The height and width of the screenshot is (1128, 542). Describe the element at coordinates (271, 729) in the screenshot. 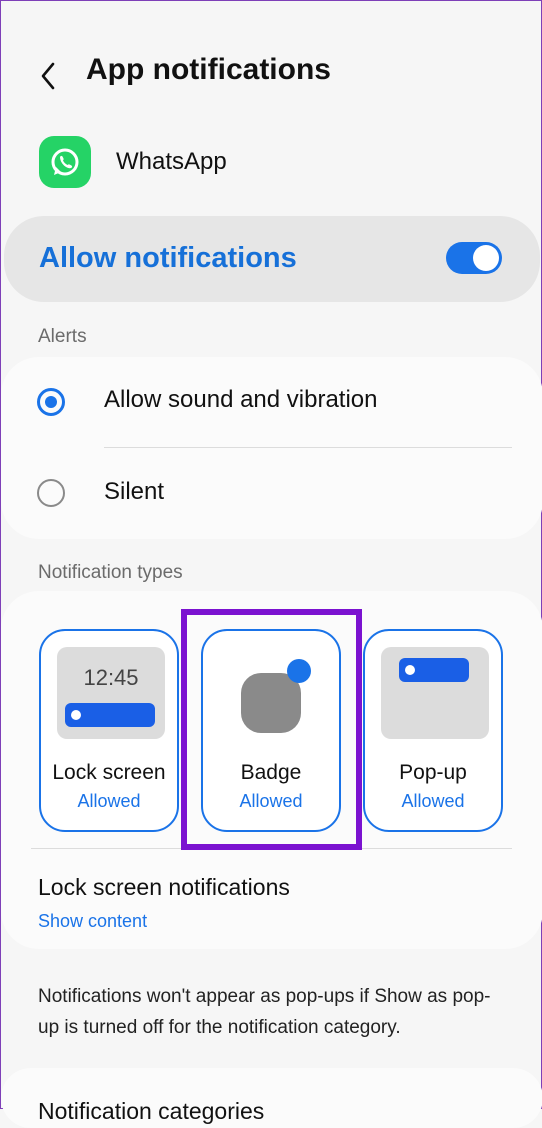

I see `highlight-box` at that location.